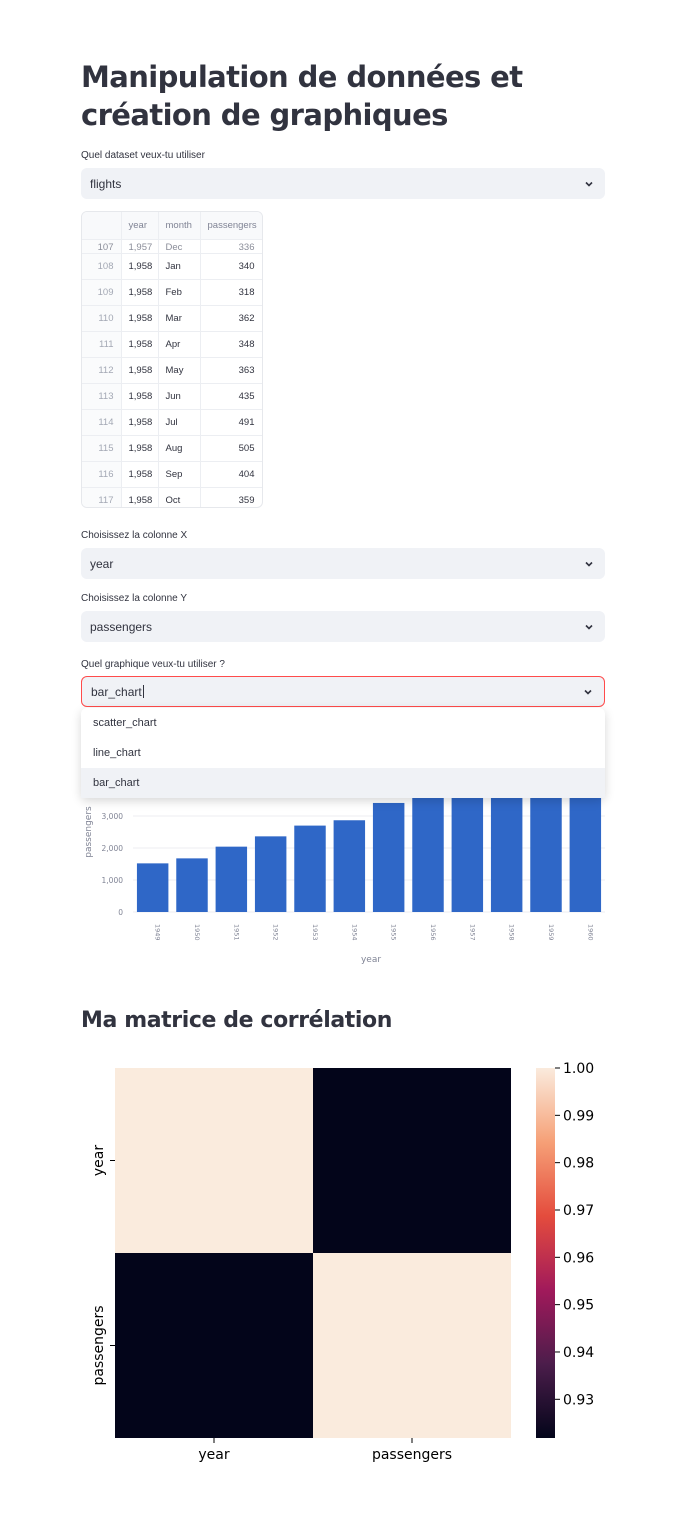  I want to click on x-select-label: Choisissez la colonne X, so click(134, 535).